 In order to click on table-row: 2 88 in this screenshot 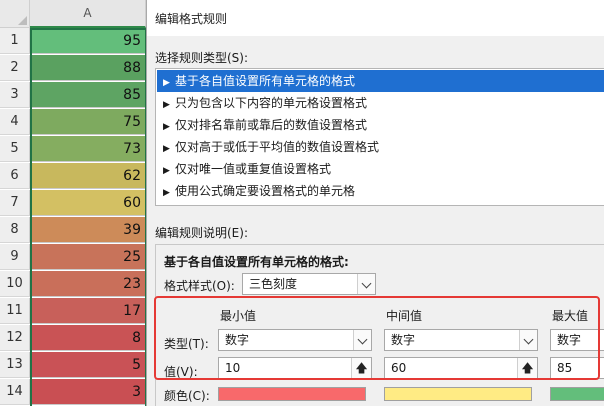, I will do `click(75, 68)`.